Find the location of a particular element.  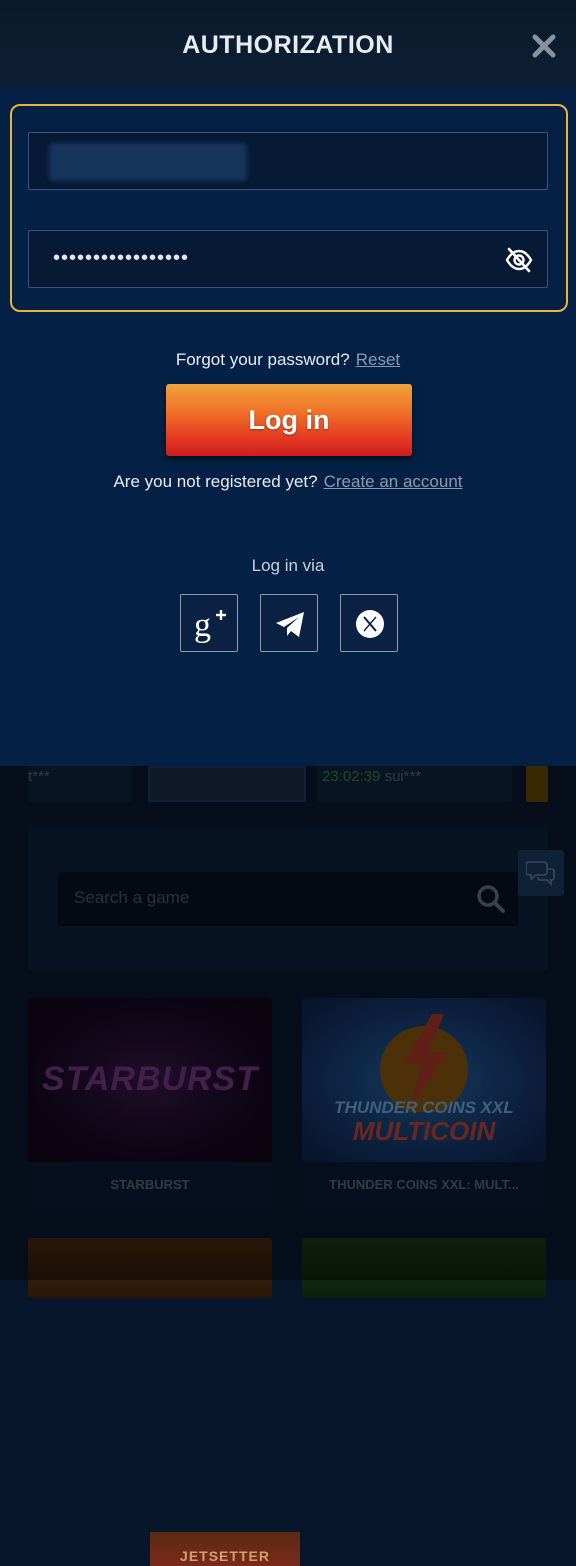

forgot-password-text: Forgot your password? is located at coordinates (262, 359).